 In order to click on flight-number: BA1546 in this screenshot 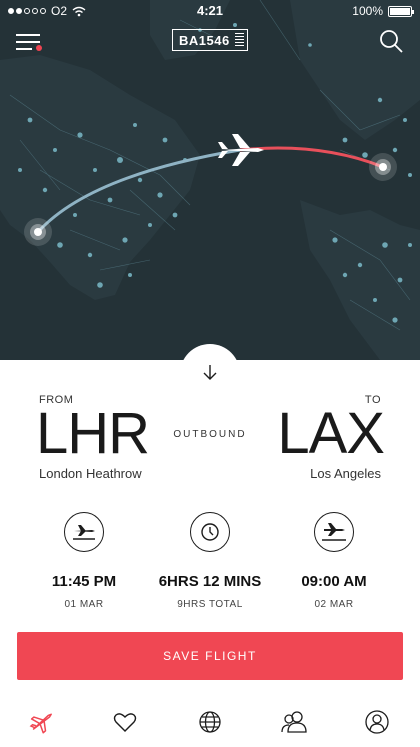, I will do `click(204, 40)`.